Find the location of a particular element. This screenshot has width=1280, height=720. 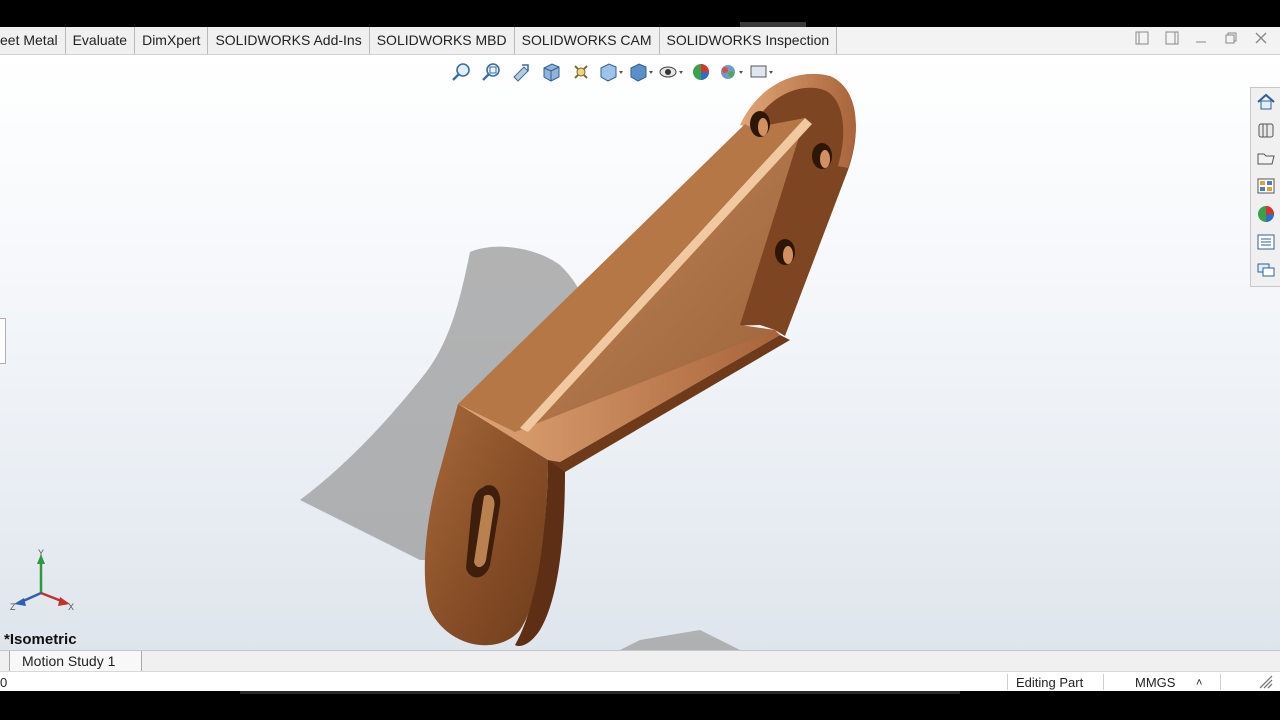

unit-system-selector: MMGS is located at coordinates (1155, 682).